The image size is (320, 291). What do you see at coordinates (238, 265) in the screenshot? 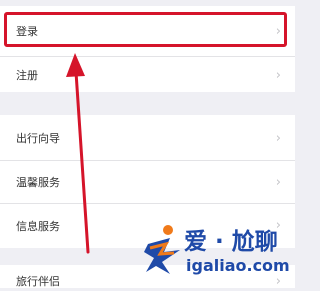
I see `watermark-url: igaliao.com` at bounding box center [238, 265].